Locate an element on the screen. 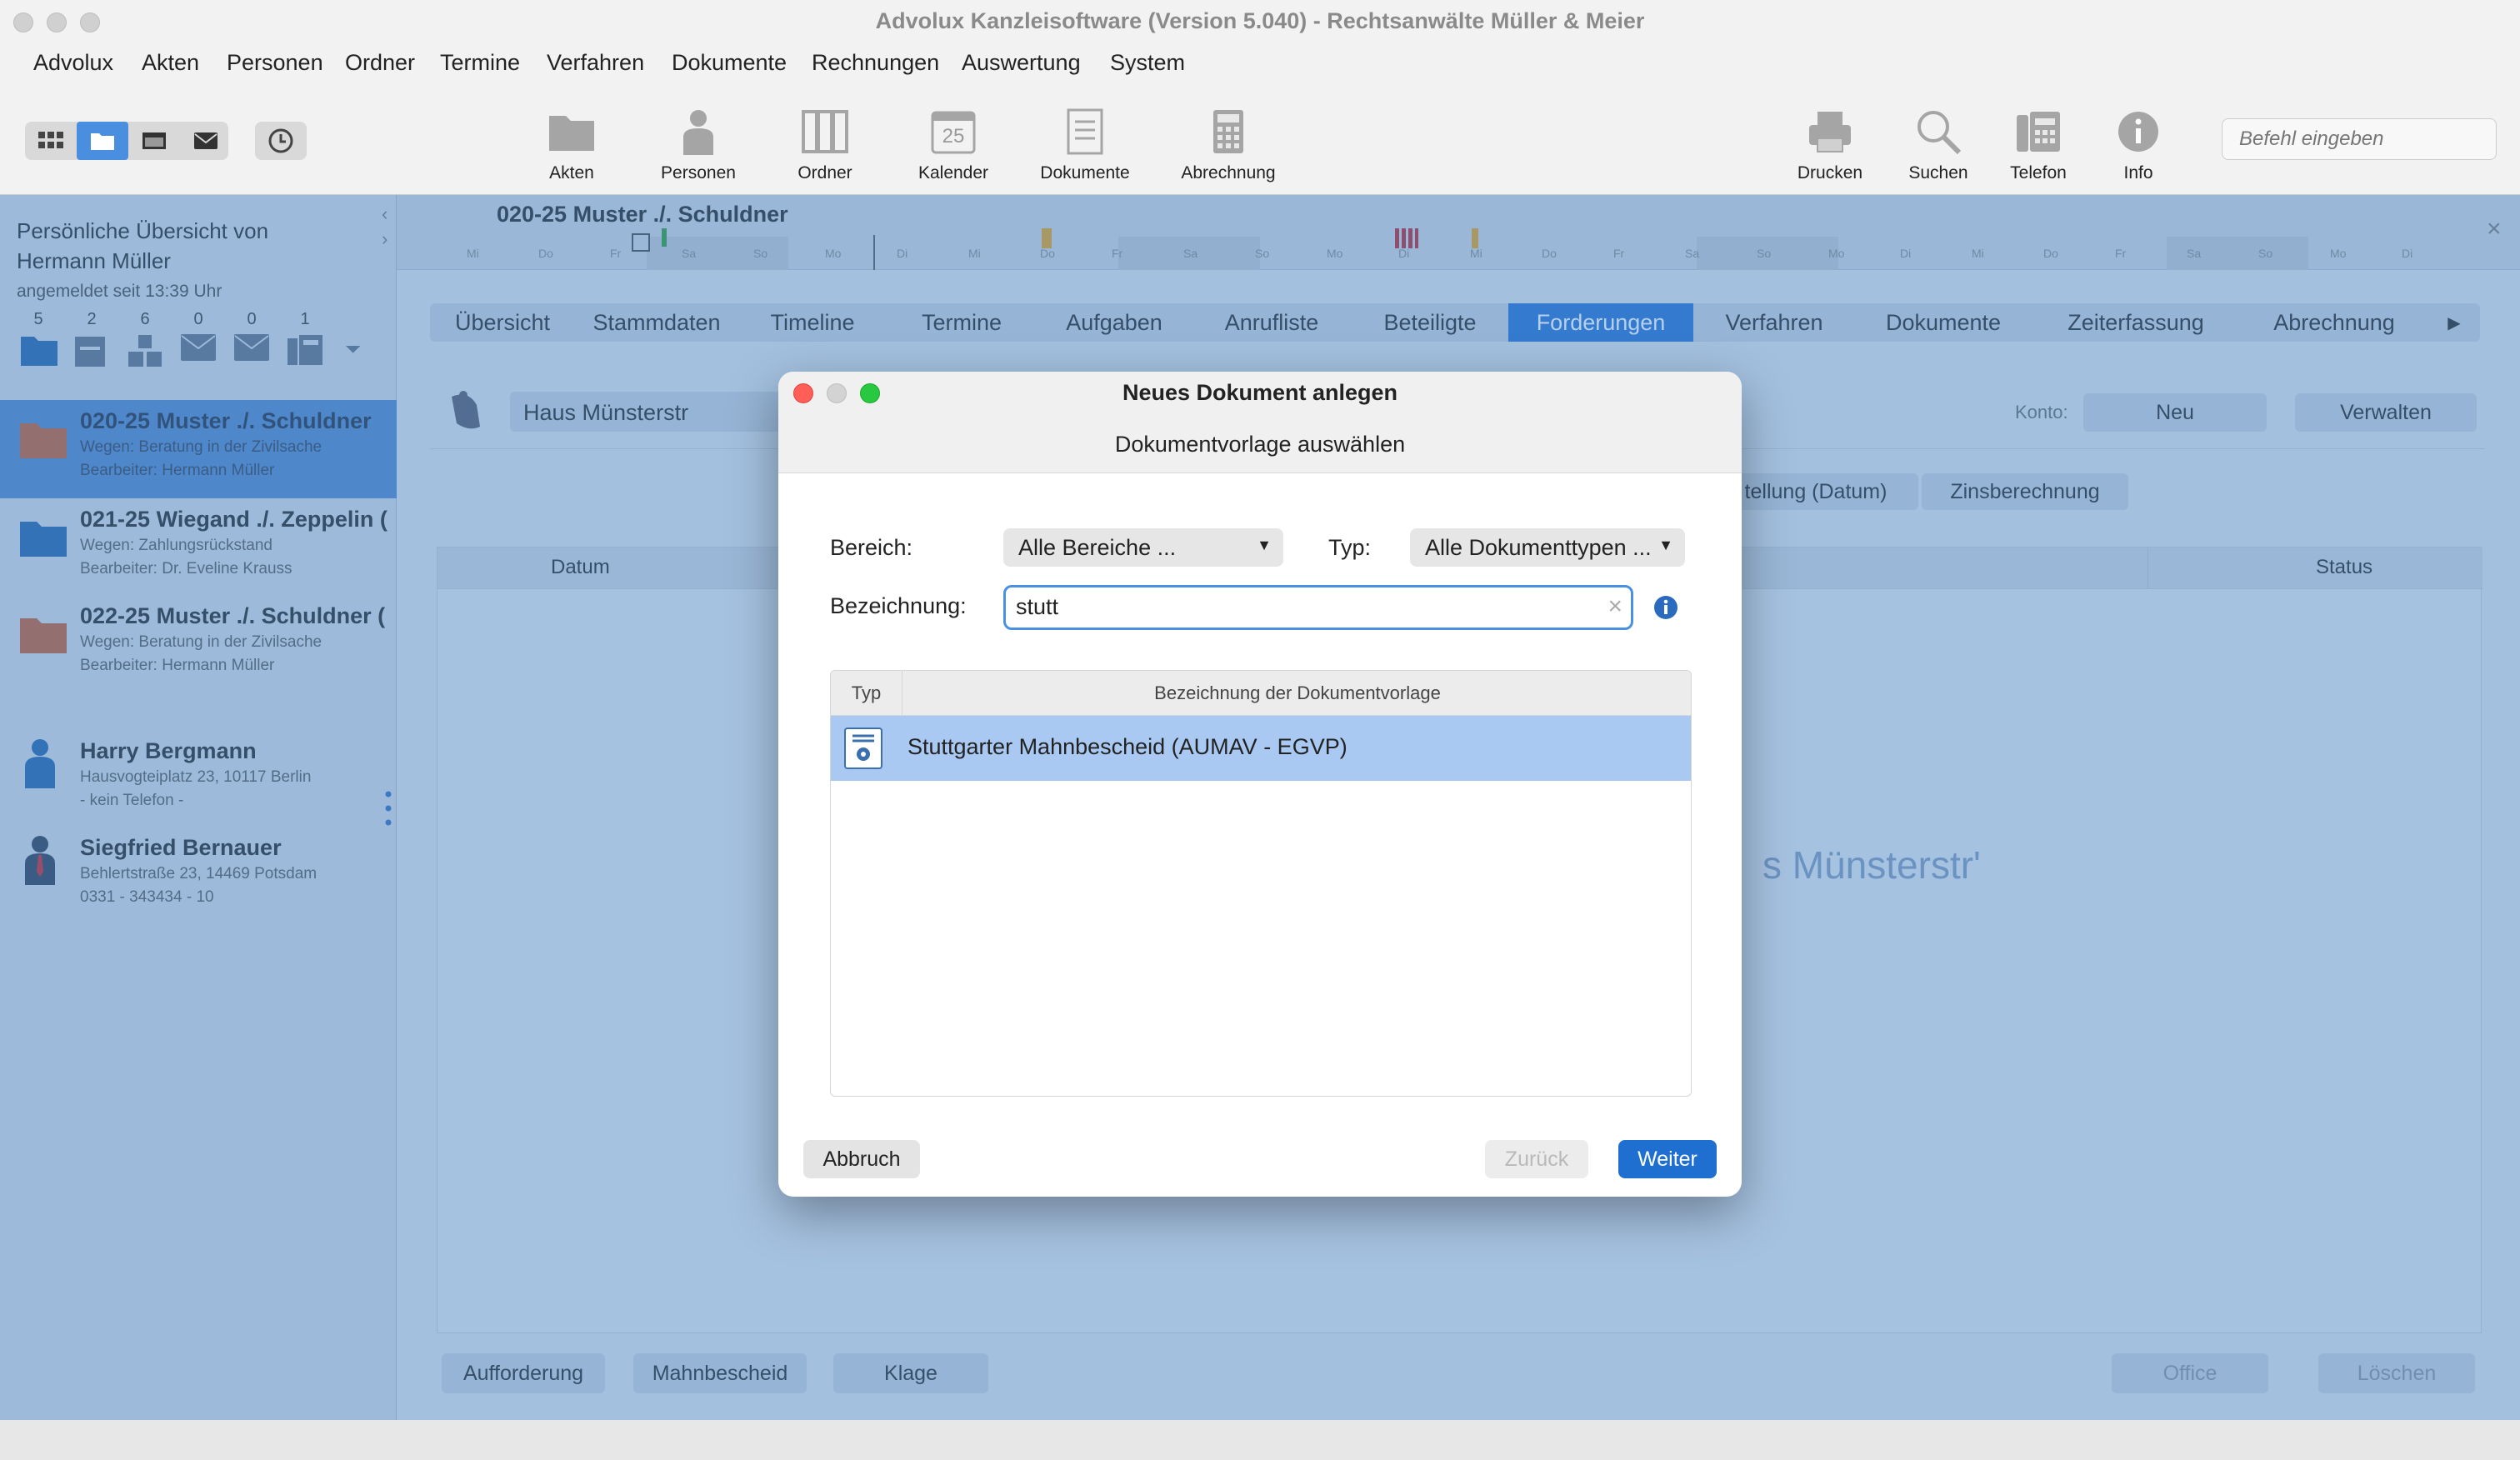 The image size is (2520, 1460). bereich-label: Bereich: is located at coordinates (871, 547).